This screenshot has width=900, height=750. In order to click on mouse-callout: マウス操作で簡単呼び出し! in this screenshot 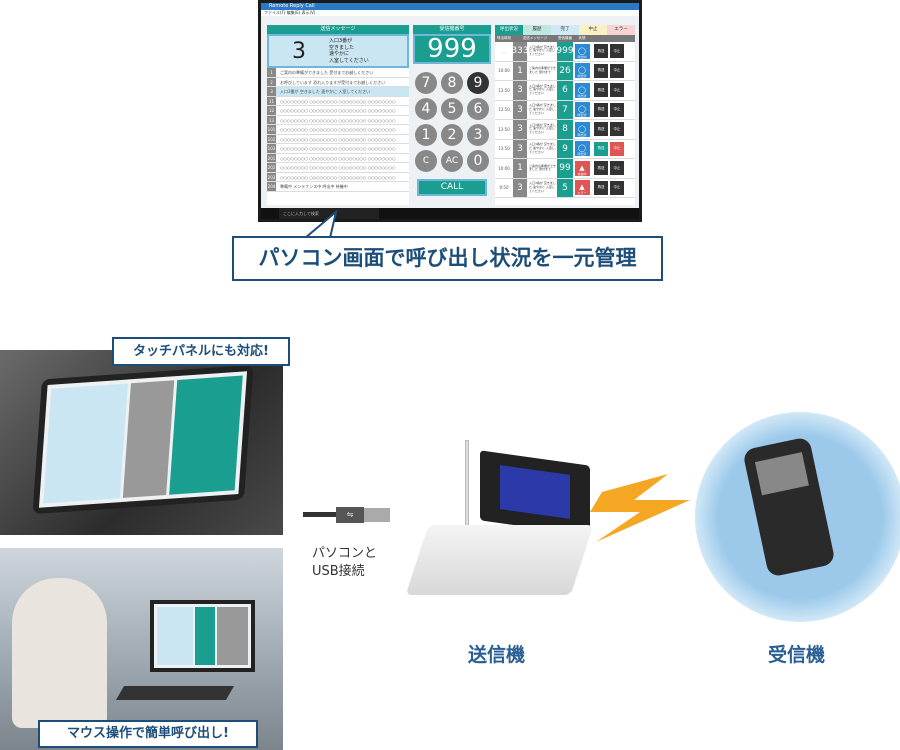, I will do `click(148, 734)`.